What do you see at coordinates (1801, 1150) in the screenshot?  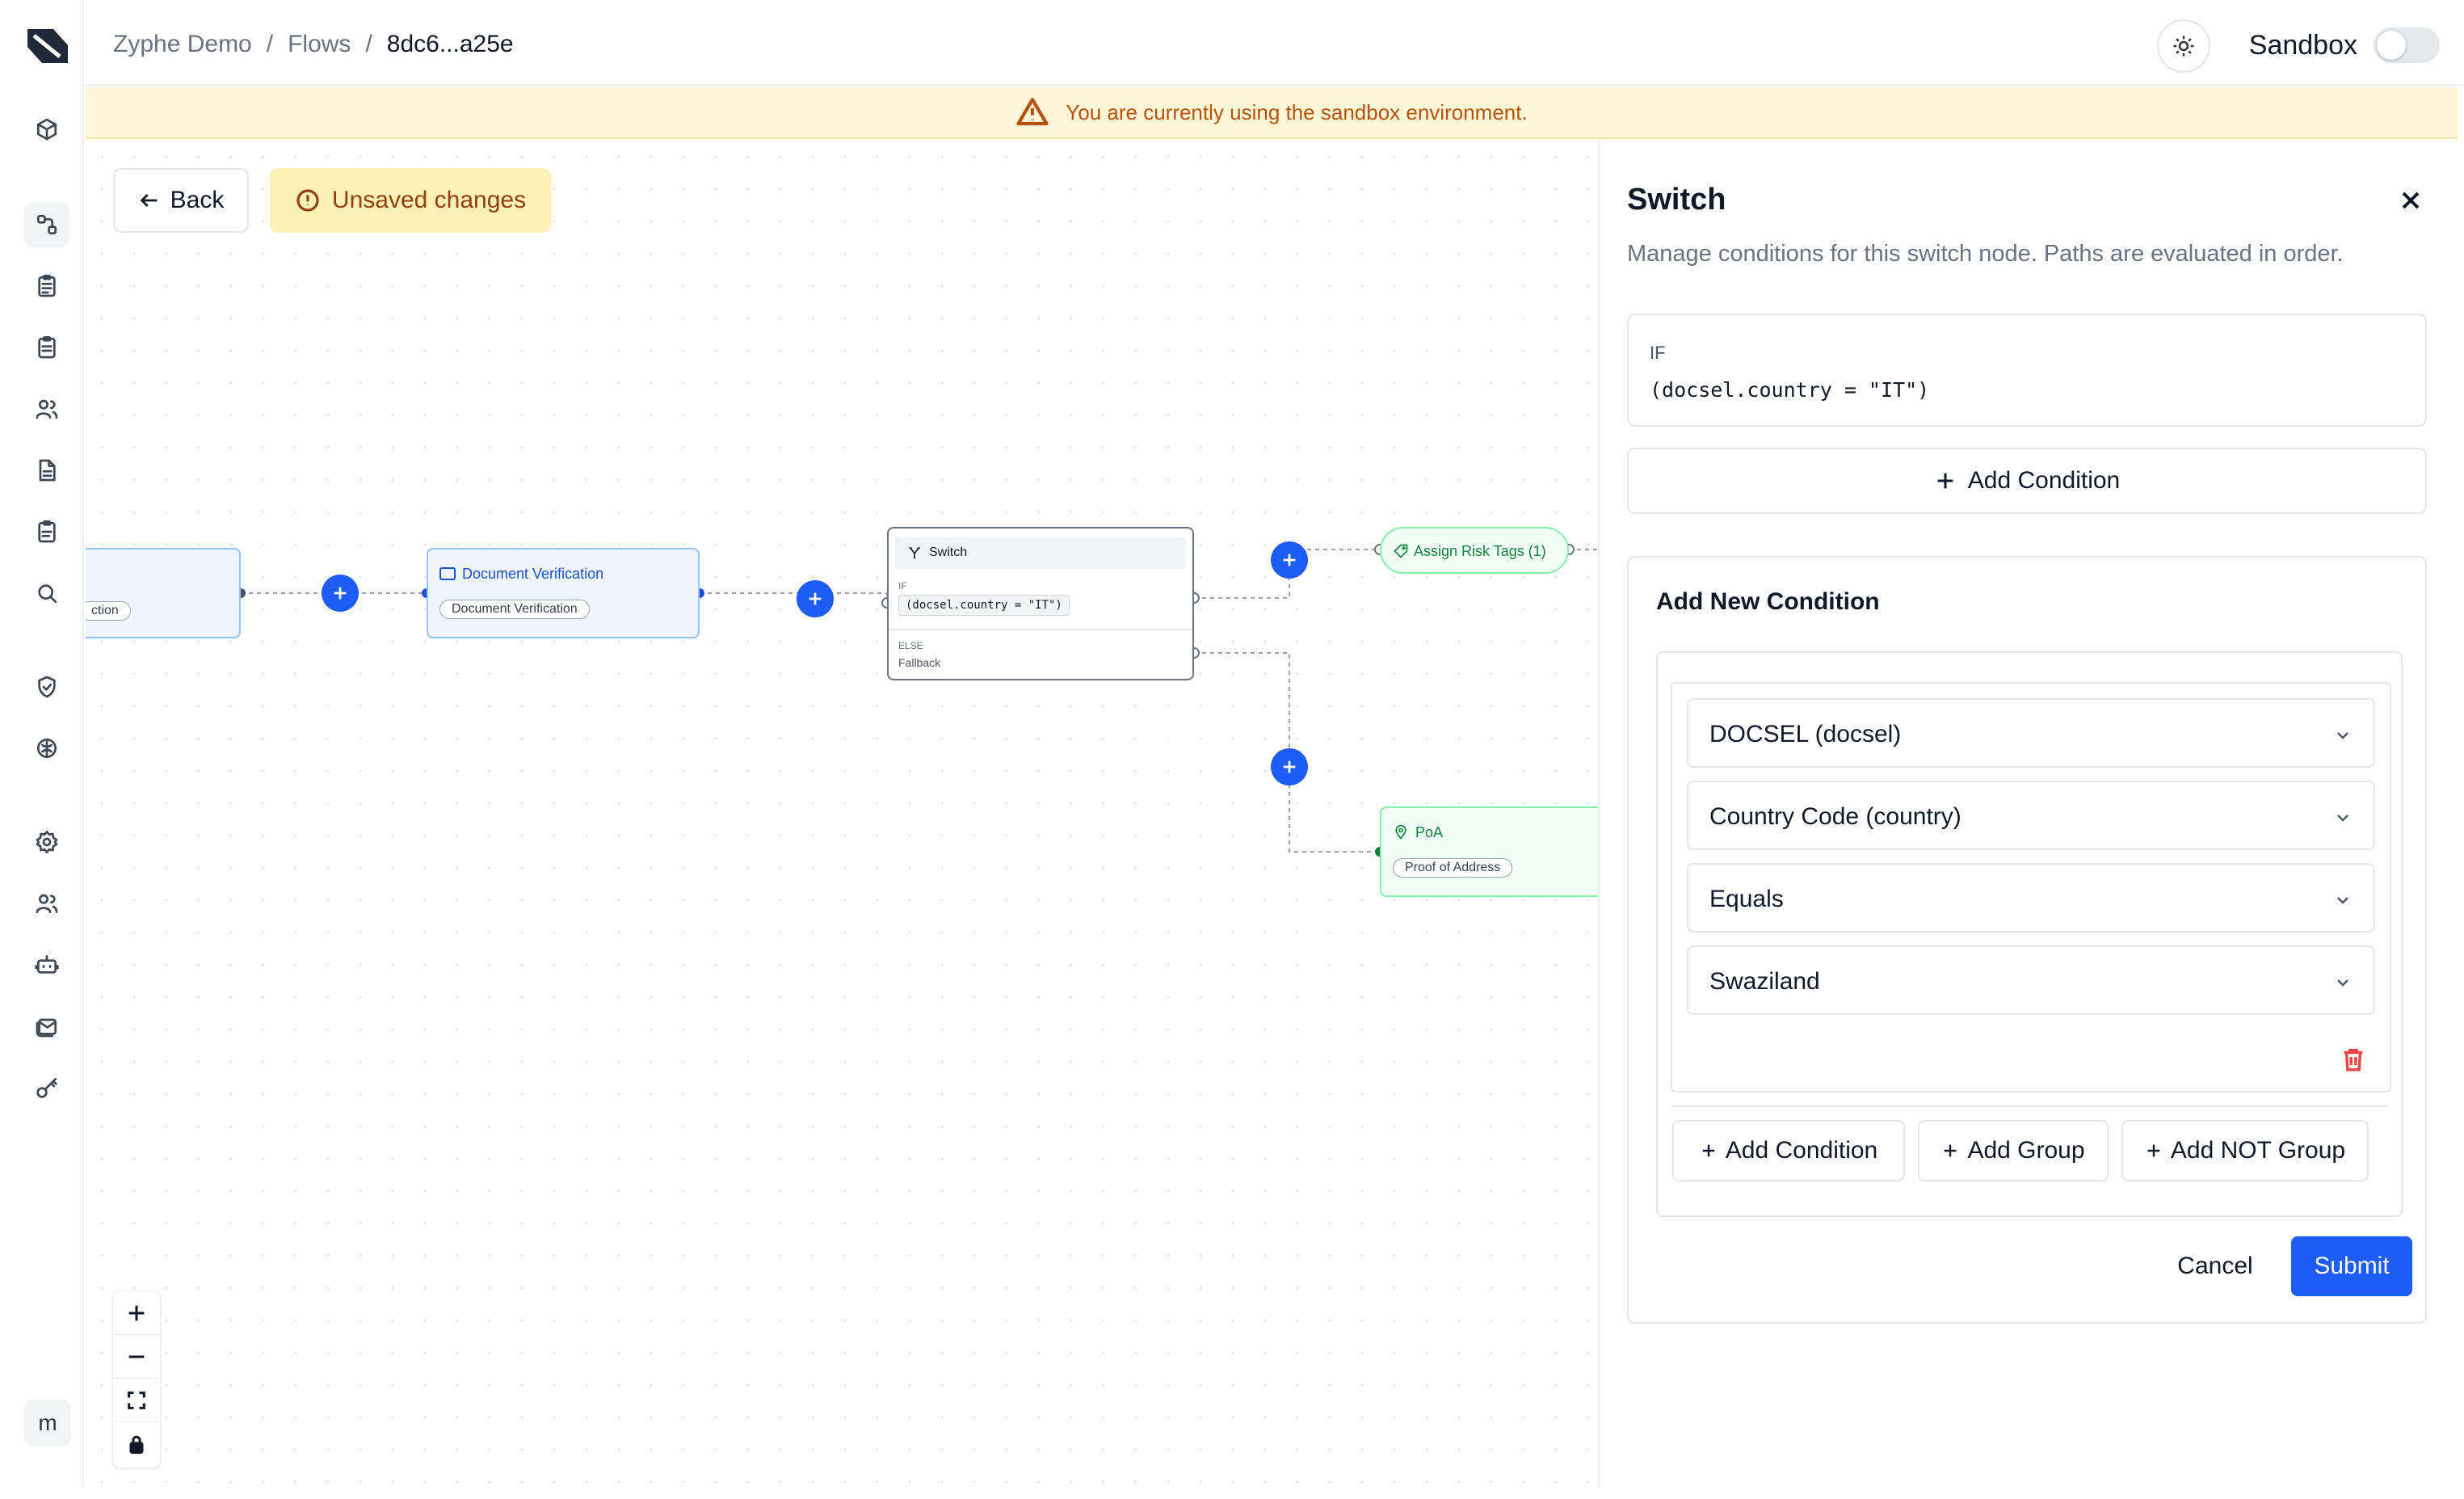 I see `add-condition-label: Add Condition` at bounding box center [1801, 1150].